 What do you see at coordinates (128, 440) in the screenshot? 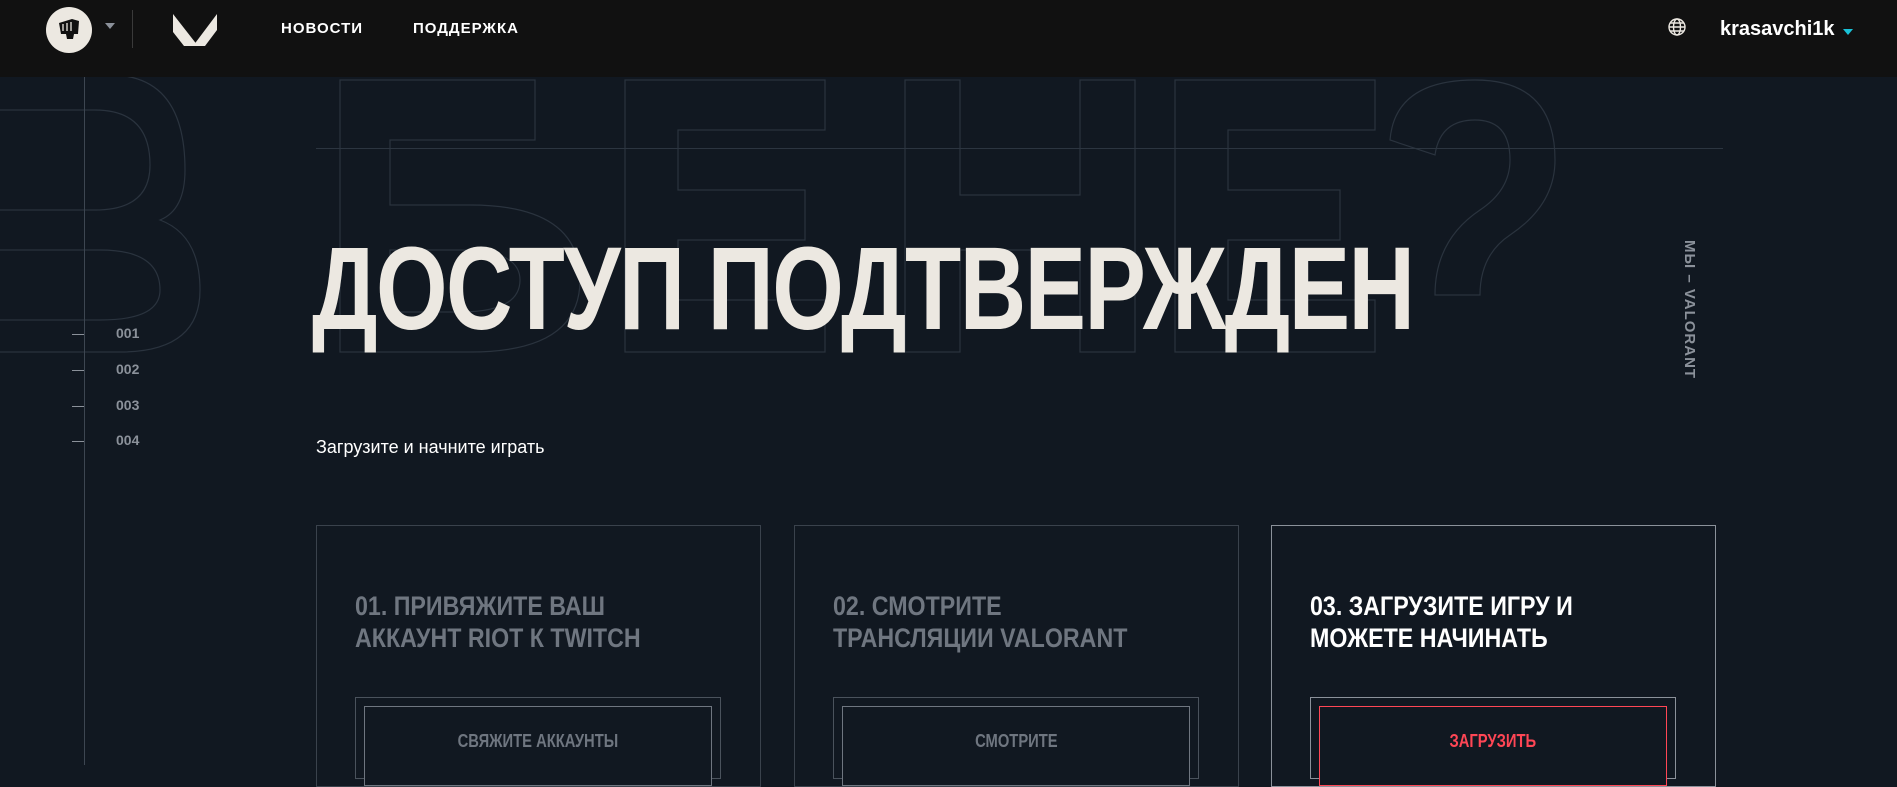
I see `index-number: 004` at bounding box center [128, 440].